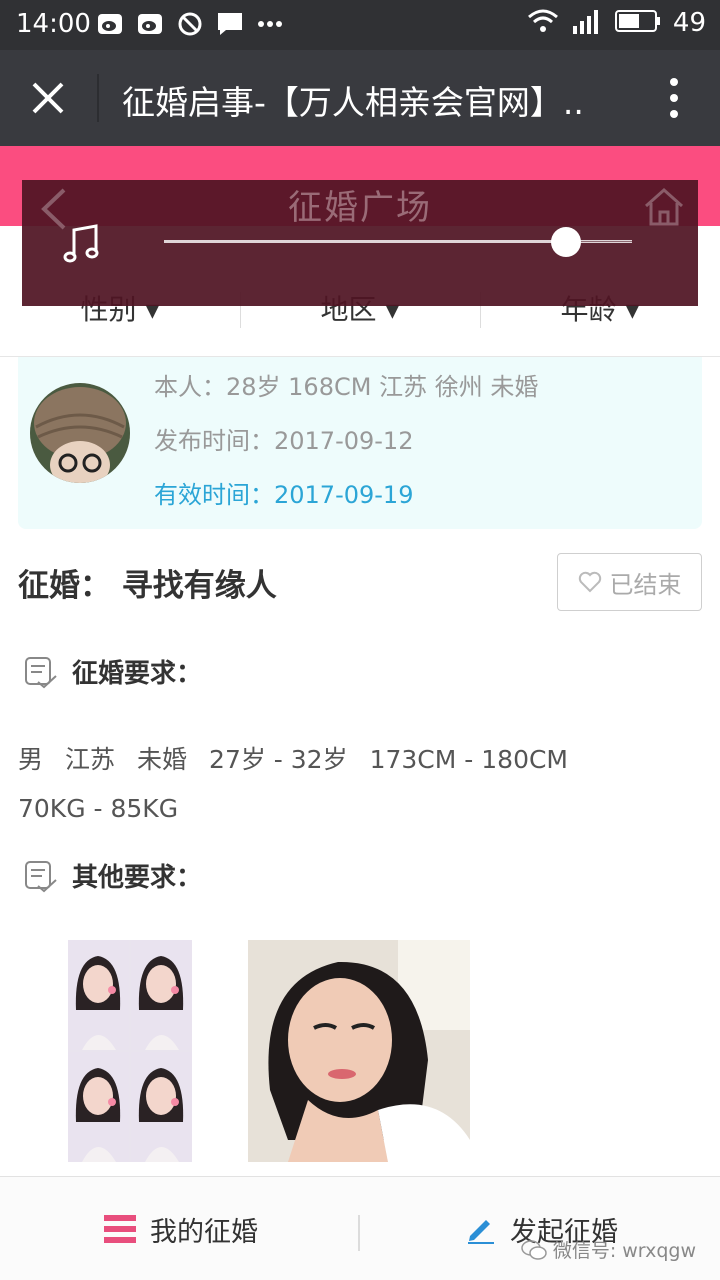  I want to click on webview-title-bar: 征婚启事-【万人相亲会官网】.., so click(360, 98).